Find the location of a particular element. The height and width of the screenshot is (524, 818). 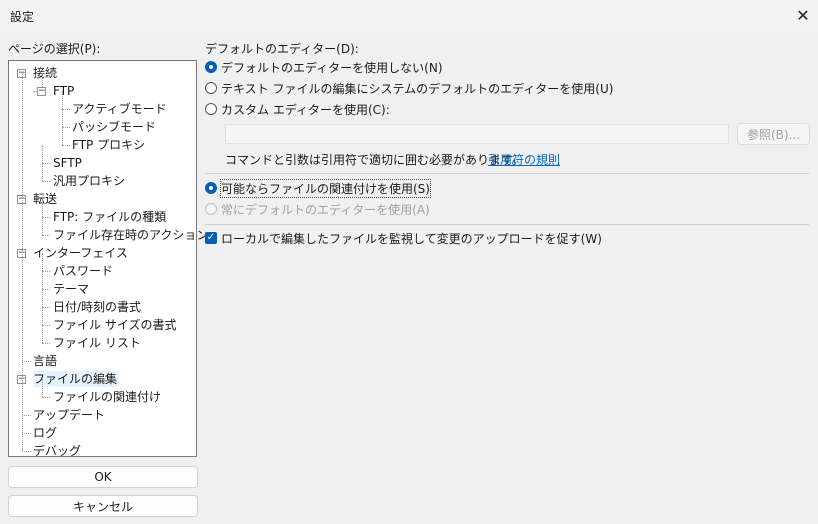

tree-item: ファイル存在時のアクション is located at coordinates (131, 235).